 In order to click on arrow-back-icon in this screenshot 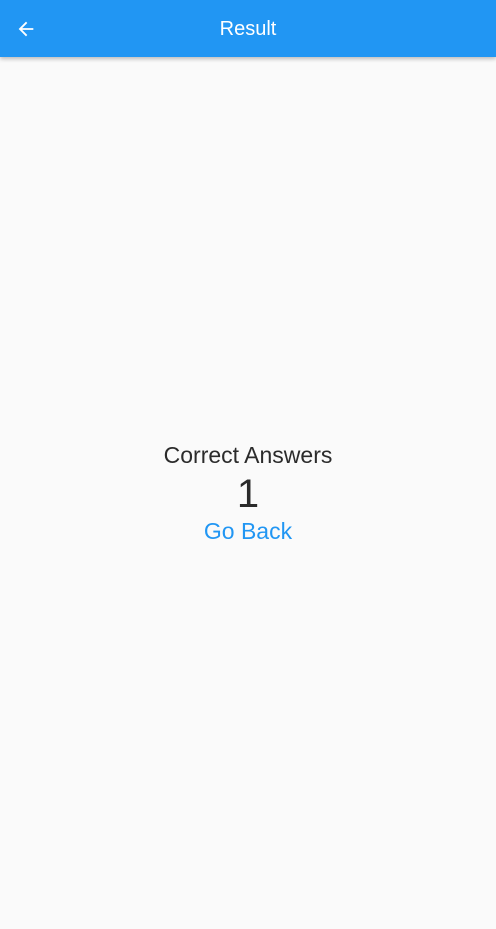, I will do `click(26, 29)`.